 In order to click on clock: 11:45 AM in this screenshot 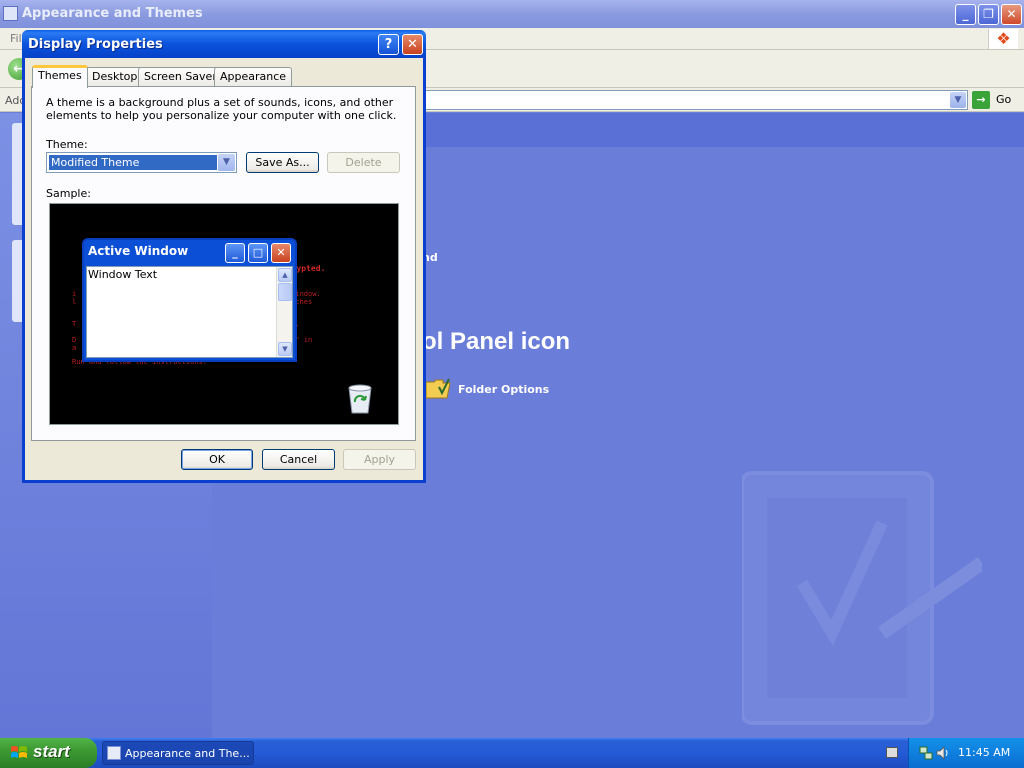, I will do `click(984, 752)`.